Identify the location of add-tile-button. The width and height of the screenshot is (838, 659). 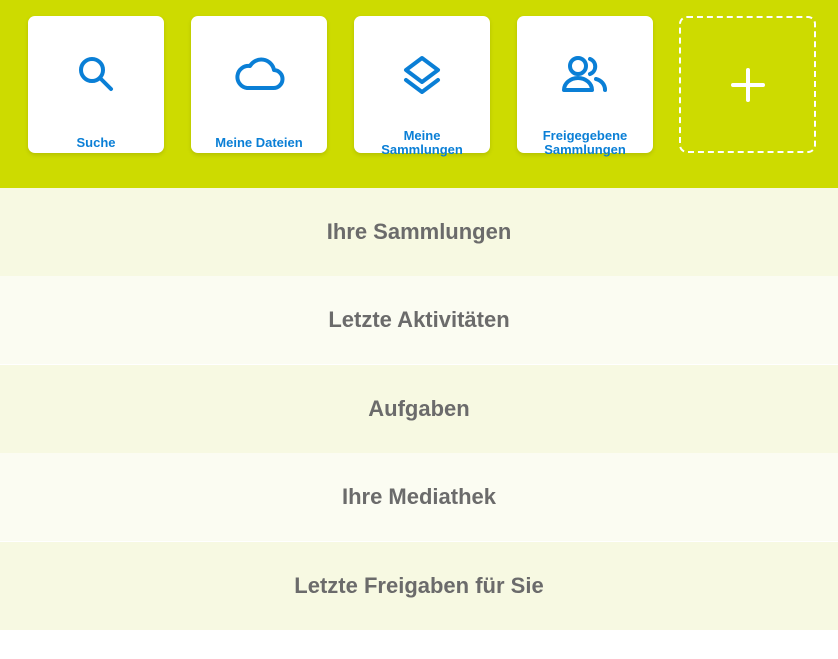
(747, 84).